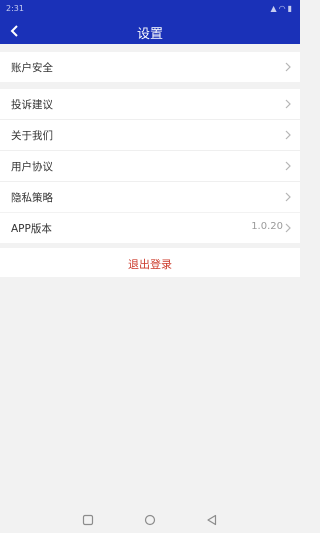 Image resolution: width=320 pixels, height=533 pixels. I want to click on settings-item-label: 隐私策略, so click(32, 198).